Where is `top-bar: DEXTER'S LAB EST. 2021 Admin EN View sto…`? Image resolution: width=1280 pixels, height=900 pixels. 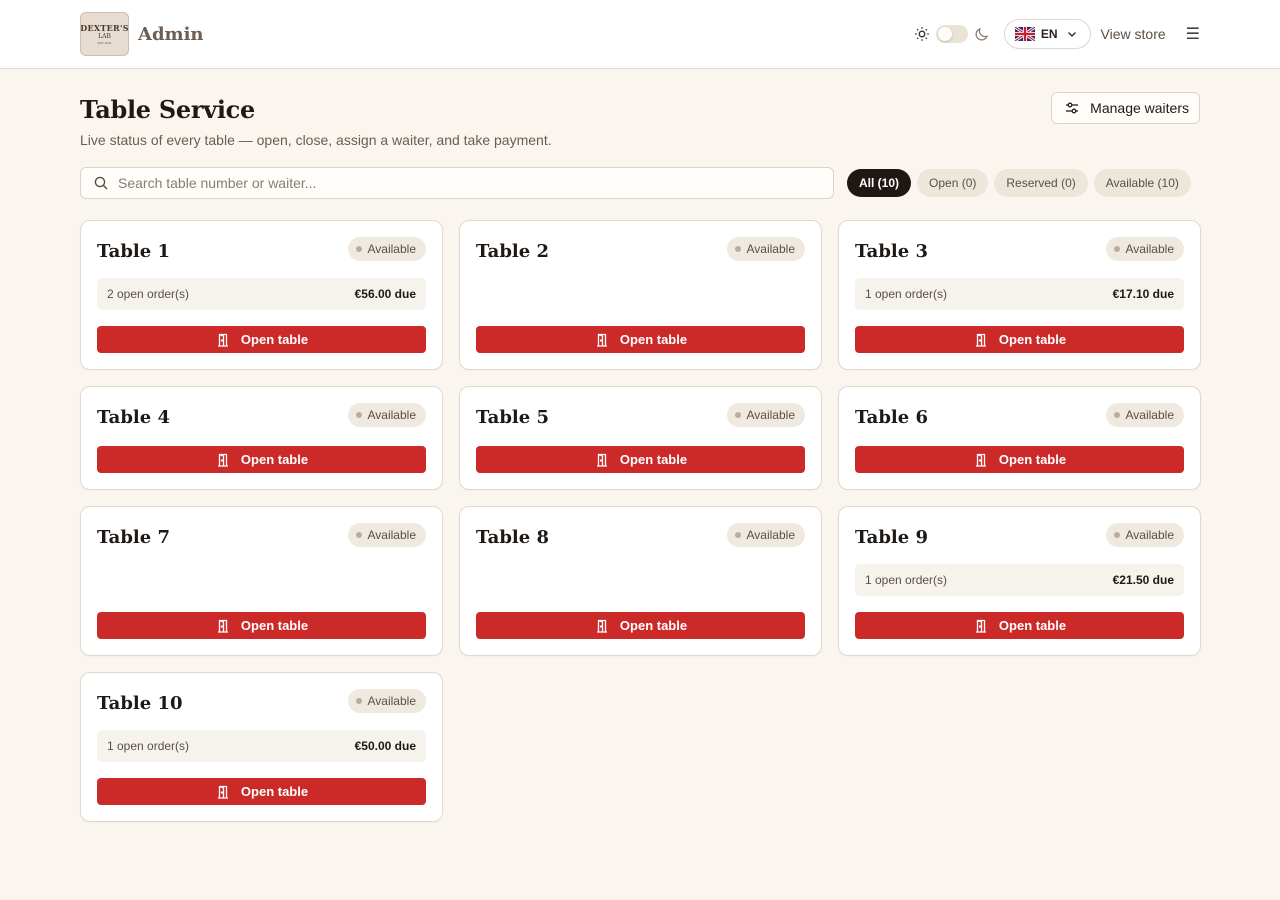 top-bar: DEXTER'S LAB EST. 2021 Admin EN View sto… is located at coordinates (640, 34).